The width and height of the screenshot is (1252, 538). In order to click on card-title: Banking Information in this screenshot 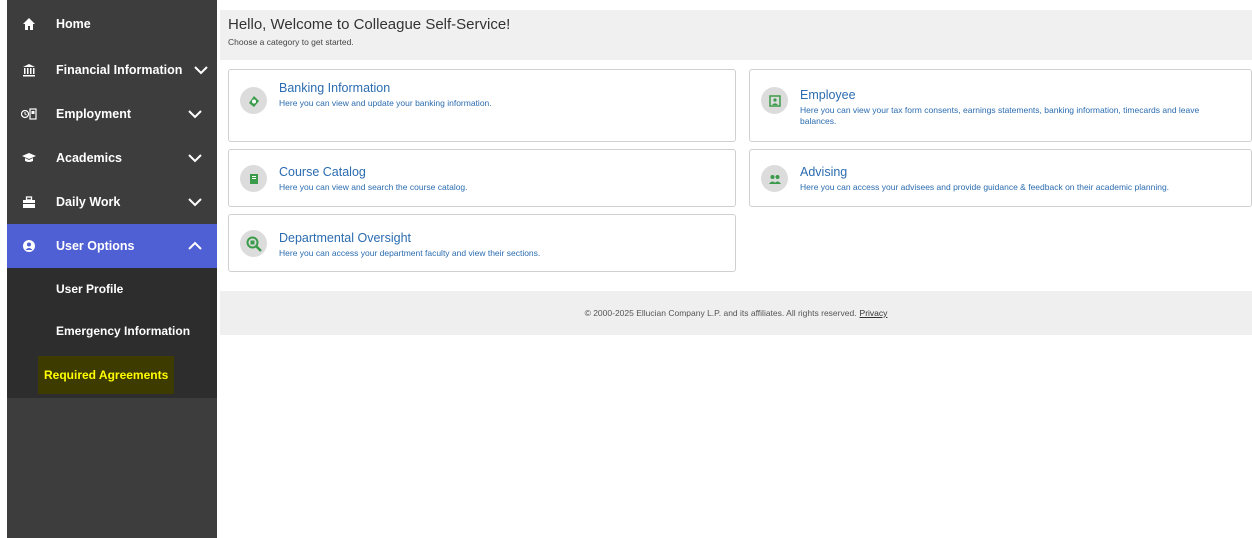, I will do `click(335, 88)`.